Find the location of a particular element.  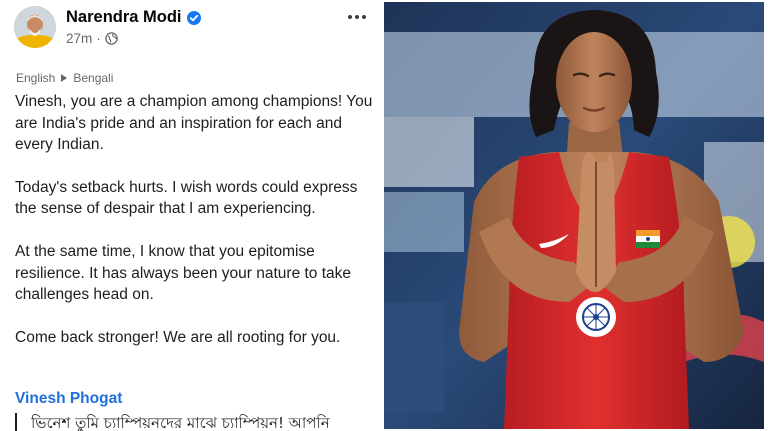

post-header: Narendra Modi 27m · is located at coordinates (195, 29).